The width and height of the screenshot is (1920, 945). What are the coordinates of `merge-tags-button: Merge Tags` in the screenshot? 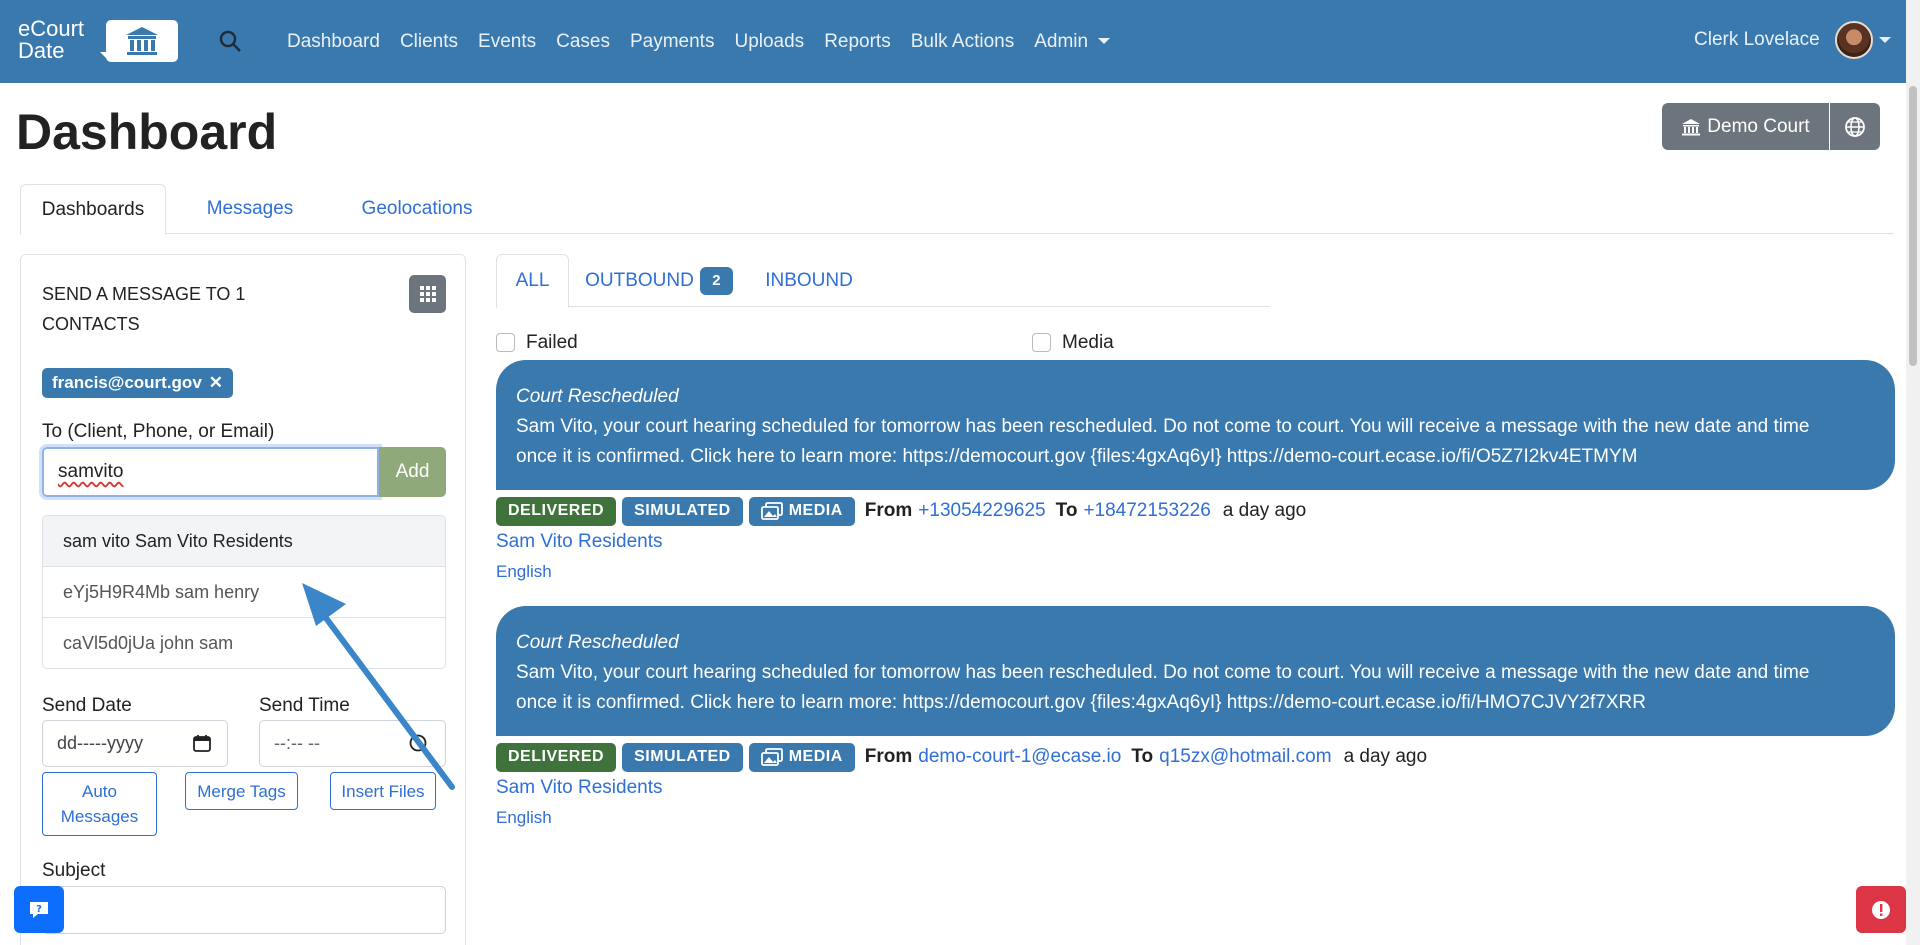 It's located at (241, 791).